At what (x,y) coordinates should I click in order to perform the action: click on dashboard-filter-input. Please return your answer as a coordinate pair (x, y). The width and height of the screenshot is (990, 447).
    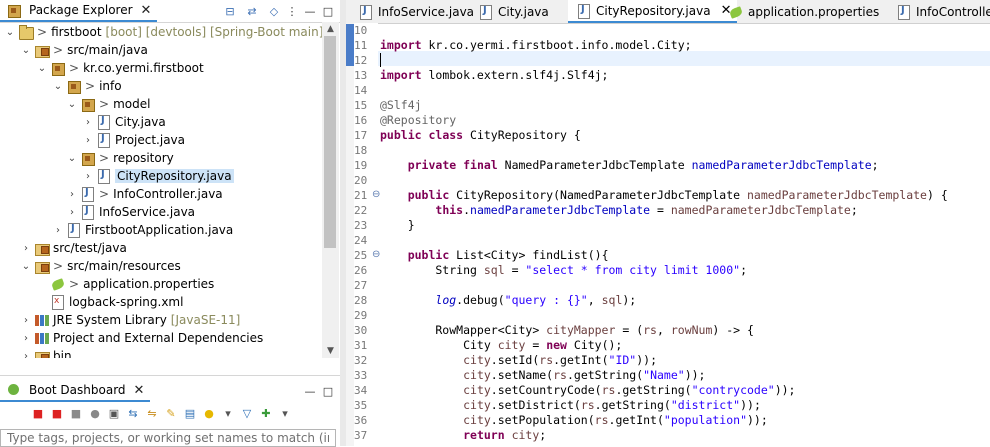
    Looking at the image, I should click on (168, 438).